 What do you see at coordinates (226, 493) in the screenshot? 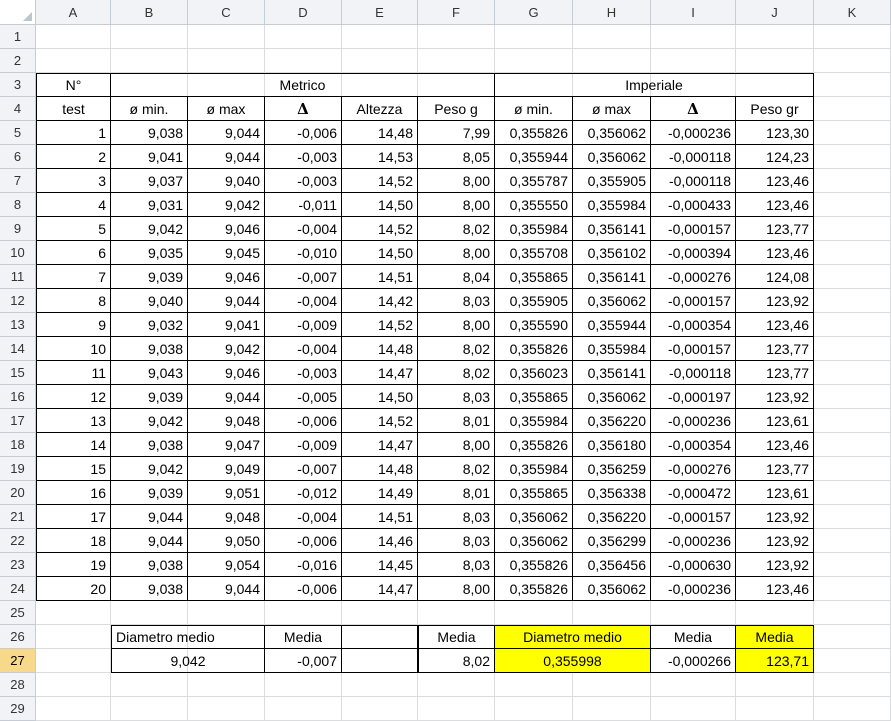
I see `data-cell-c20: 9,051` at bounding box center [226, 493].